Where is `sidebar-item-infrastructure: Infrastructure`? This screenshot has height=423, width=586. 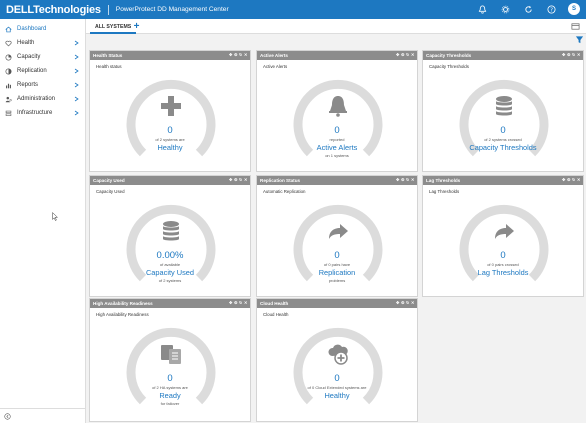
sidebar-item-infrastructure: Infrastructure is located at coordinates (42, 113).